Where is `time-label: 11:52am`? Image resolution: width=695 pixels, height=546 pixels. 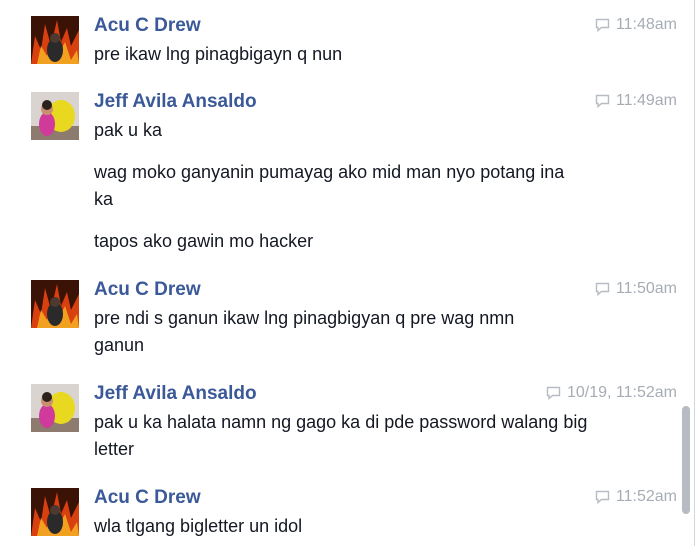
time-label: 11:52am is located at coordinates (646, 496).